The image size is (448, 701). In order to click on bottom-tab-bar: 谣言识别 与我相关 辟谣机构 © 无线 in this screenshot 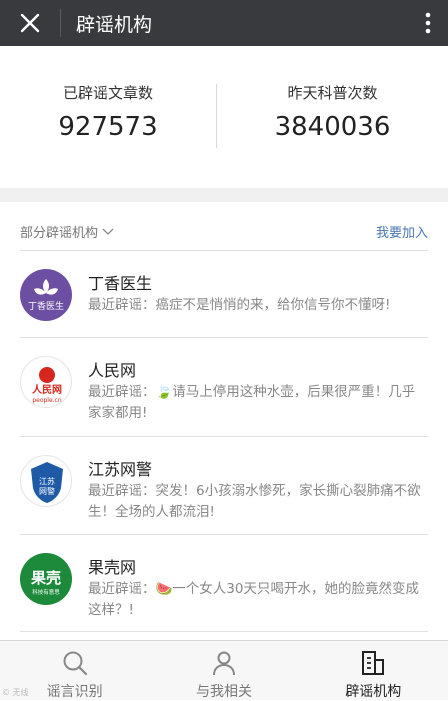, I will do `click(224, 670)`.